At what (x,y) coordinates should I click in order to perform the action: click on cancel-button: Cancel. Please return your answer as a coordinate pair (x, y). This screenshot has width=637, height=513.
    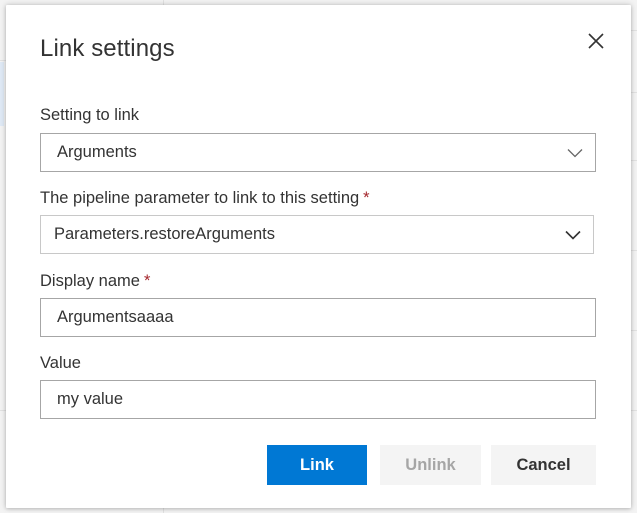
    Looking at the image, I should click on (543, 465).